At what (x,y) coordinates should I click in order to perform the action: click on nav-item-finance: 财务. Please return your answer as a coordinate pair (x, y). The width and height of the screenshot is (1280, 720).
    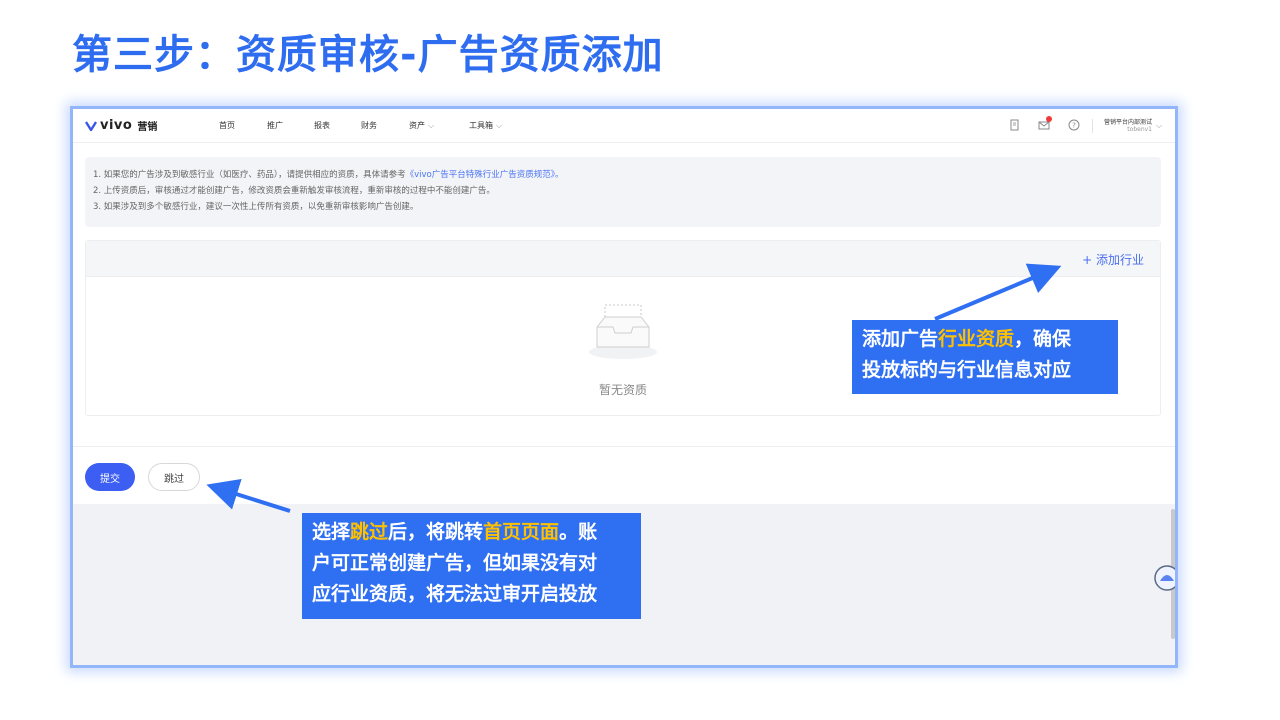
    Looking at the image, I should click on (369, 125).